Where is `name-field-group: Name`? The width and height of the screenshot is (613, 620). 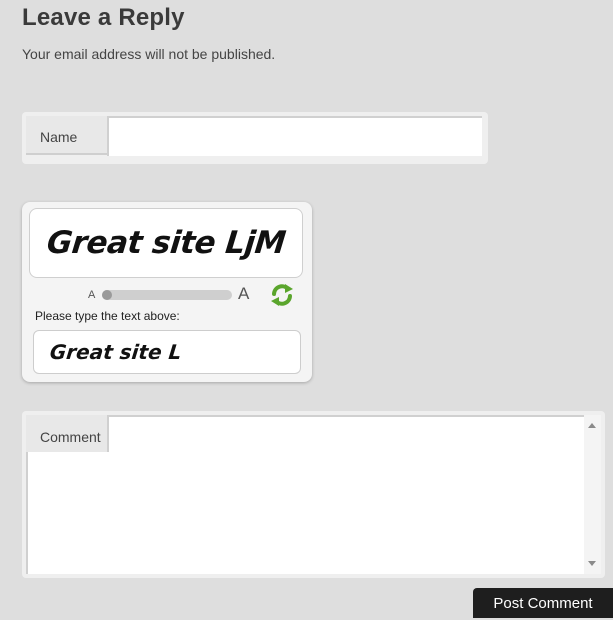
name-field-group: Name is located at coordinates (255, 138).